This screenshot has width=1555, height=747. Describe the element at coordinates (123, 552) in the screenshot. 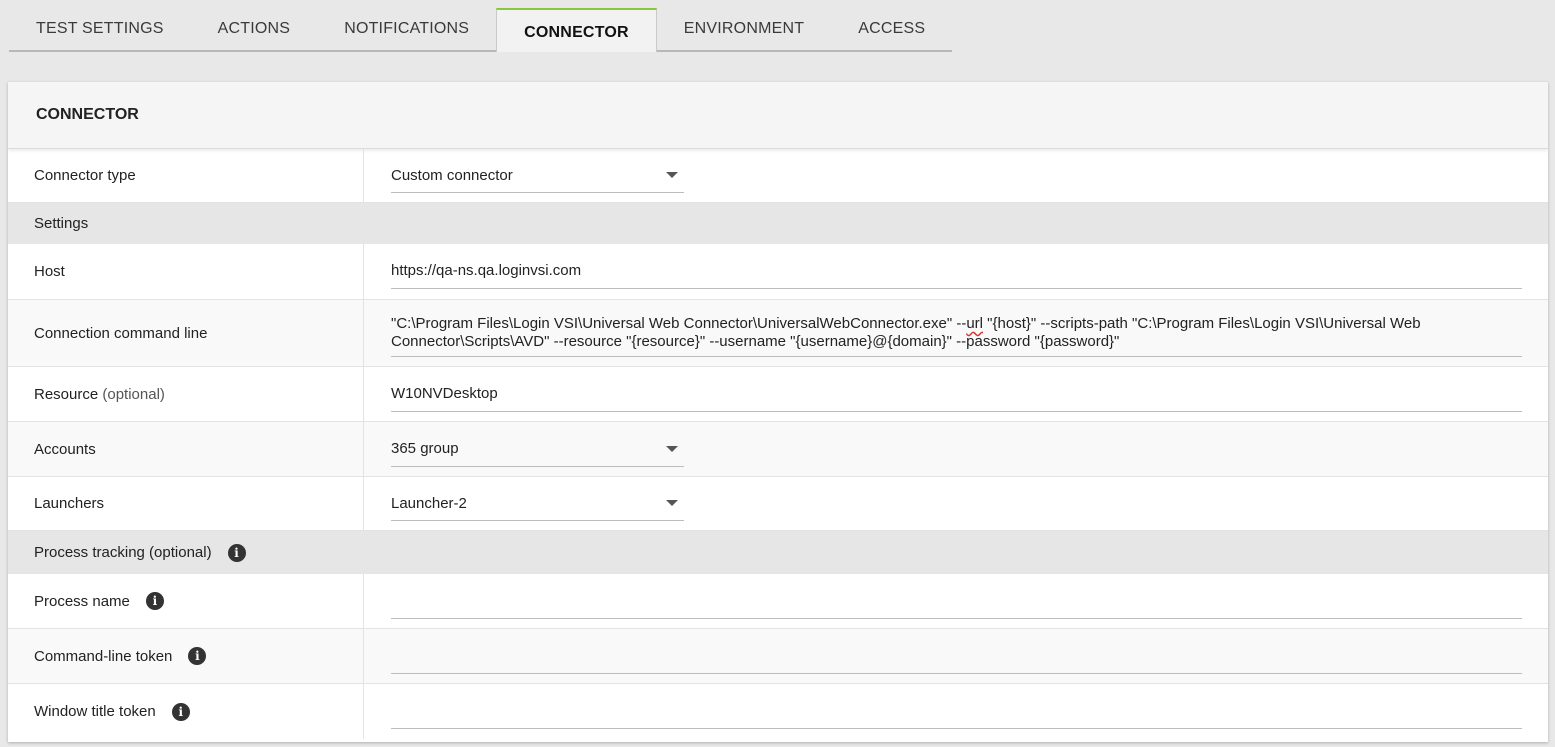

I see `process-tracking-label: Process tracking (optional)` at that location.